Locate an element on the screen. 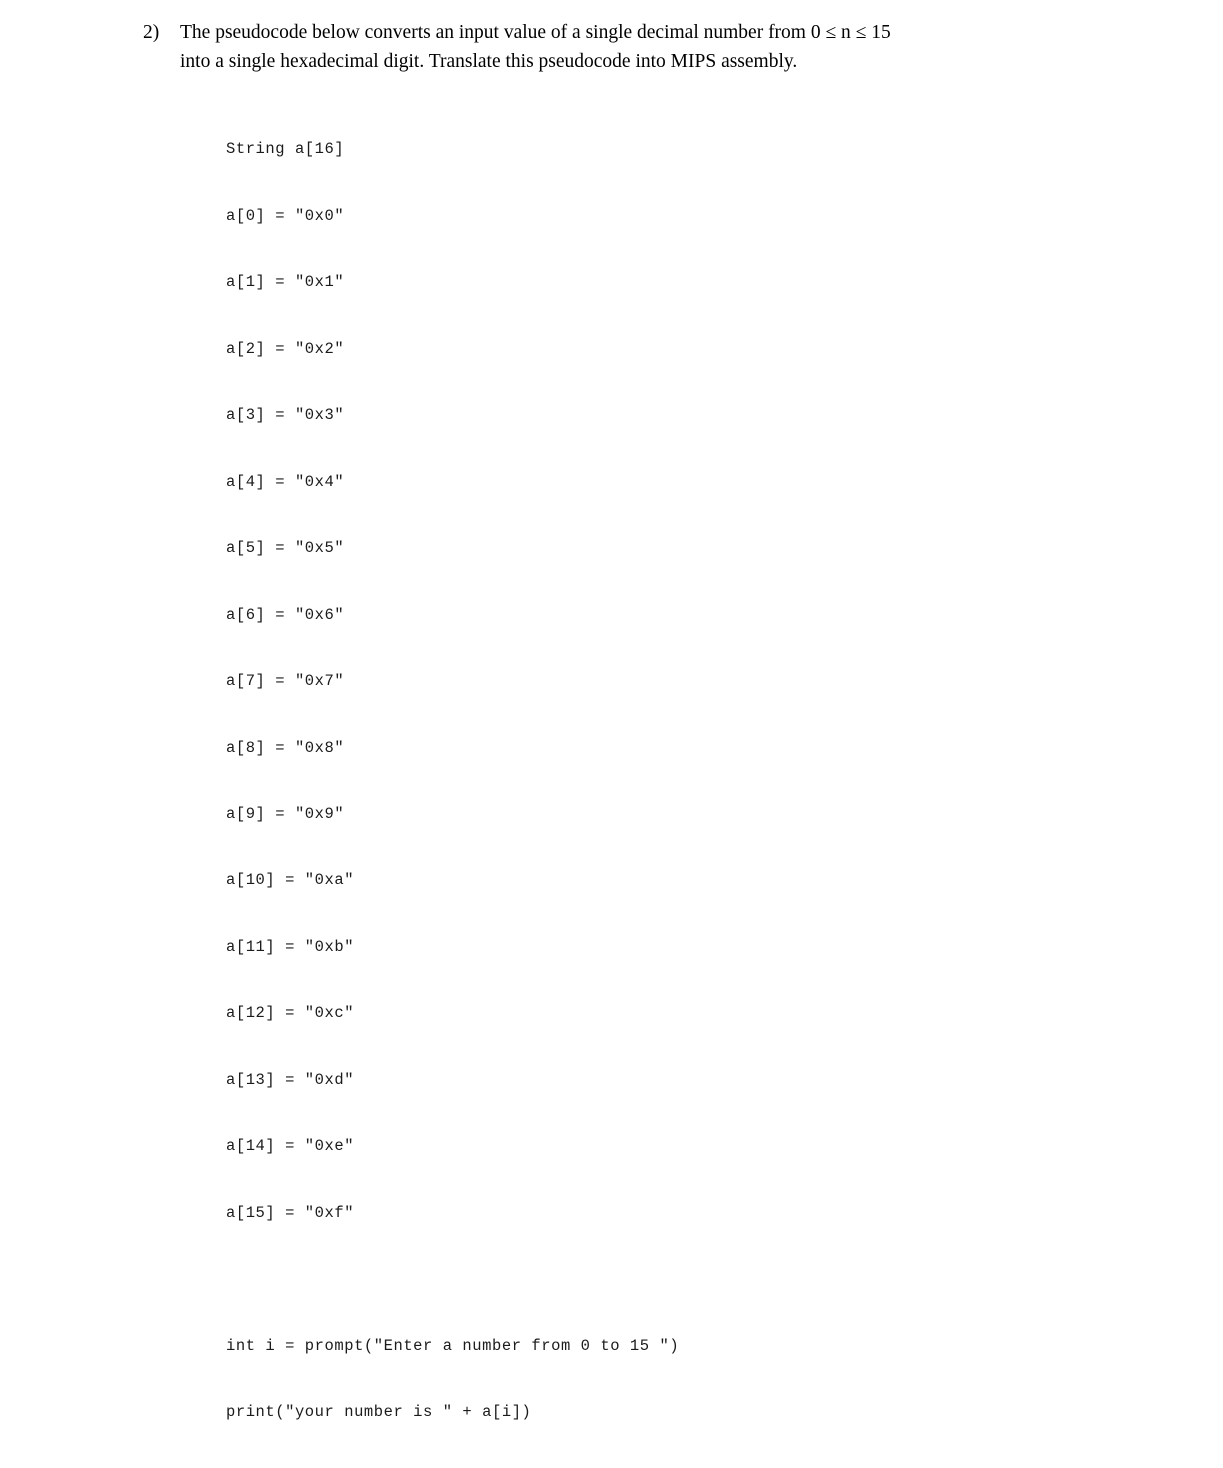 The width and height of the screenshot is (1223, 1468). code-line: print("your number is " + a[i]) is located at coordinates (379, 1412).